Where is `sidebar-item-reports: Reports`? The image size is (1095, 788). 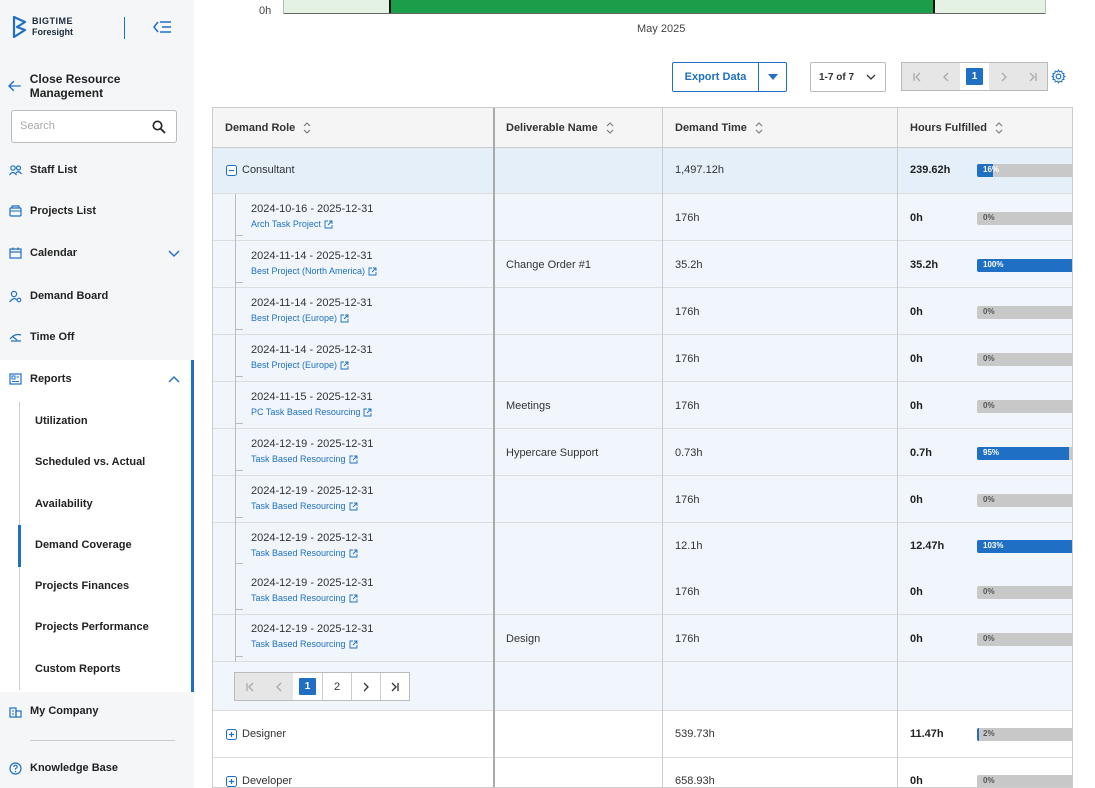 sidebar-item-reports: Reports is located at coordinates (97, 379).